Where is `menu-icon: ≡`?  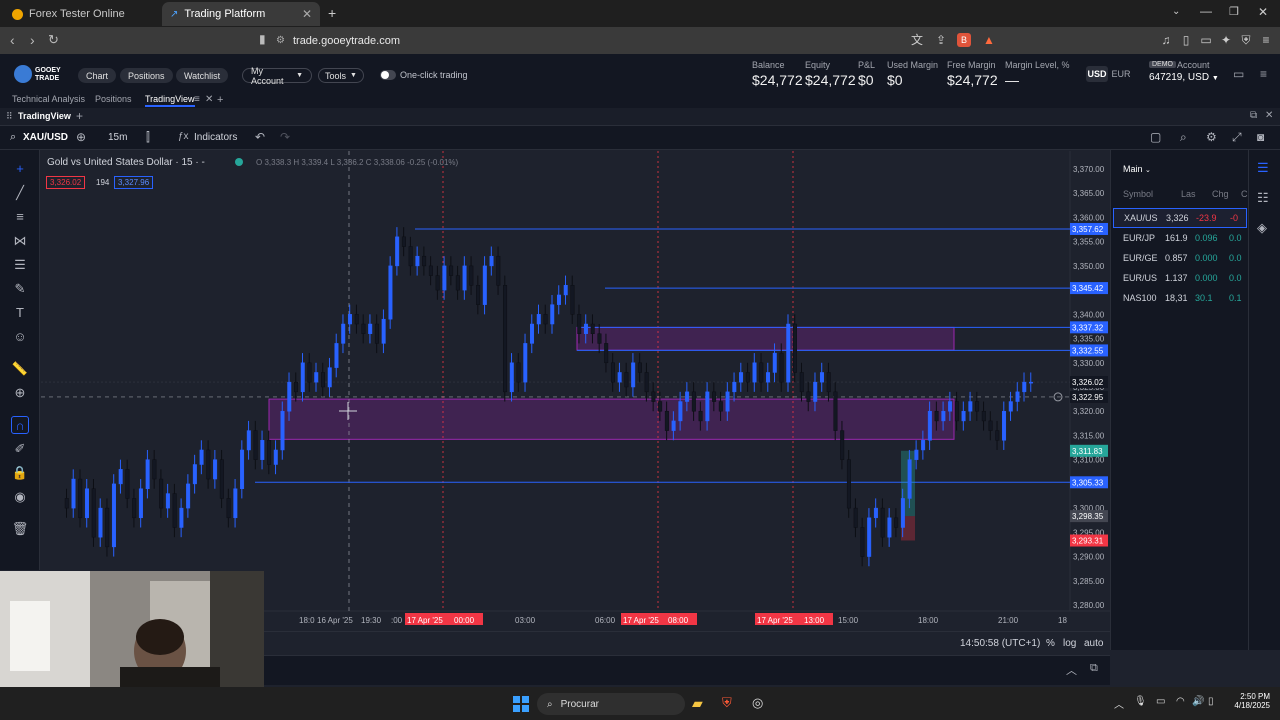 menu-icon: ≡ is located at coordinates (1266, 40).